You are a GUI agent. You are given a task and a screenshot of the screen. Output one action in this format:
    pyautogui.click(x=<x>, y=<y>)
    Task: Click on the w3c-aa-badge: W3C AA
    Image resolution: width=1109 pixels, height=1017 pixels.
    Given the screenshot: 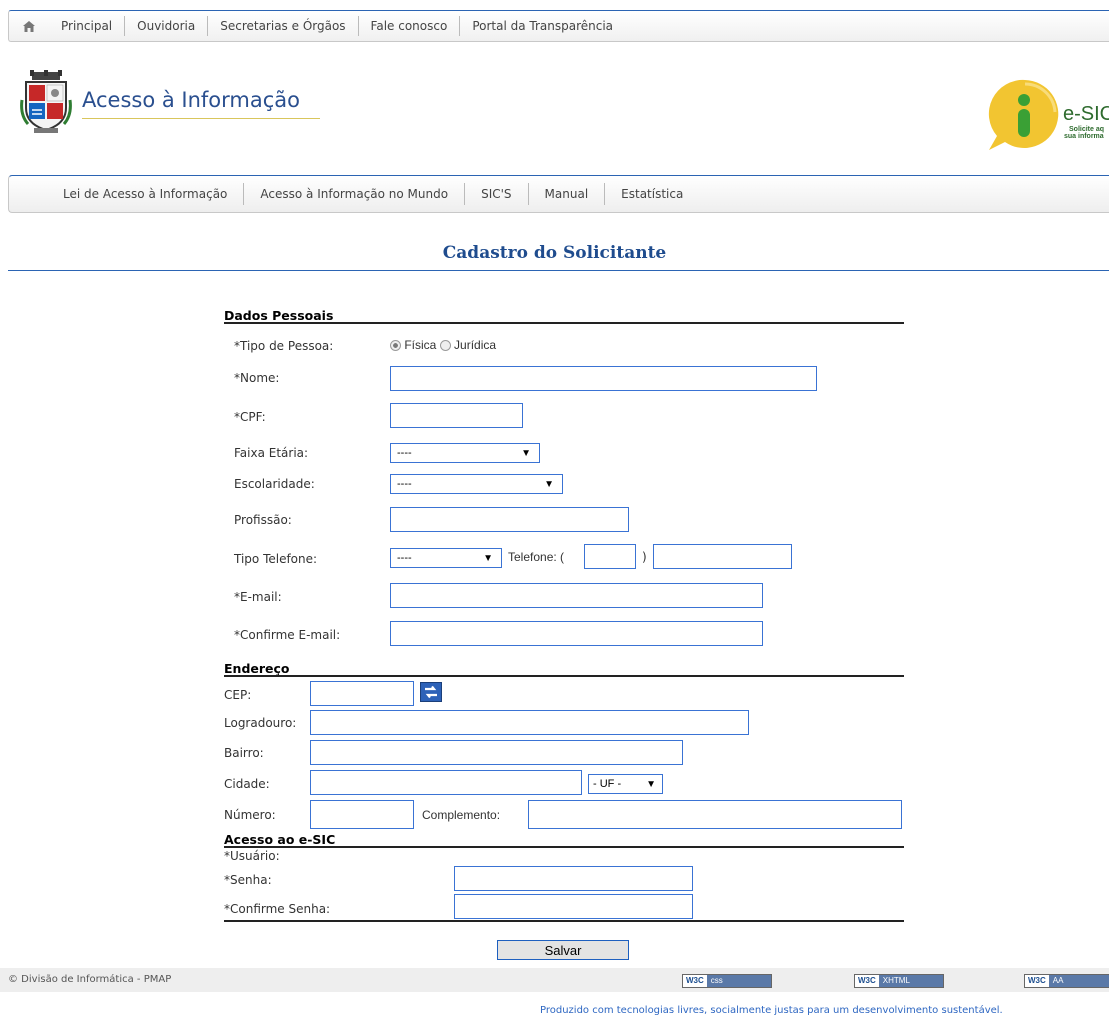 What is the action you would take?
    pyautogui.click(x=1066, y=981)
    